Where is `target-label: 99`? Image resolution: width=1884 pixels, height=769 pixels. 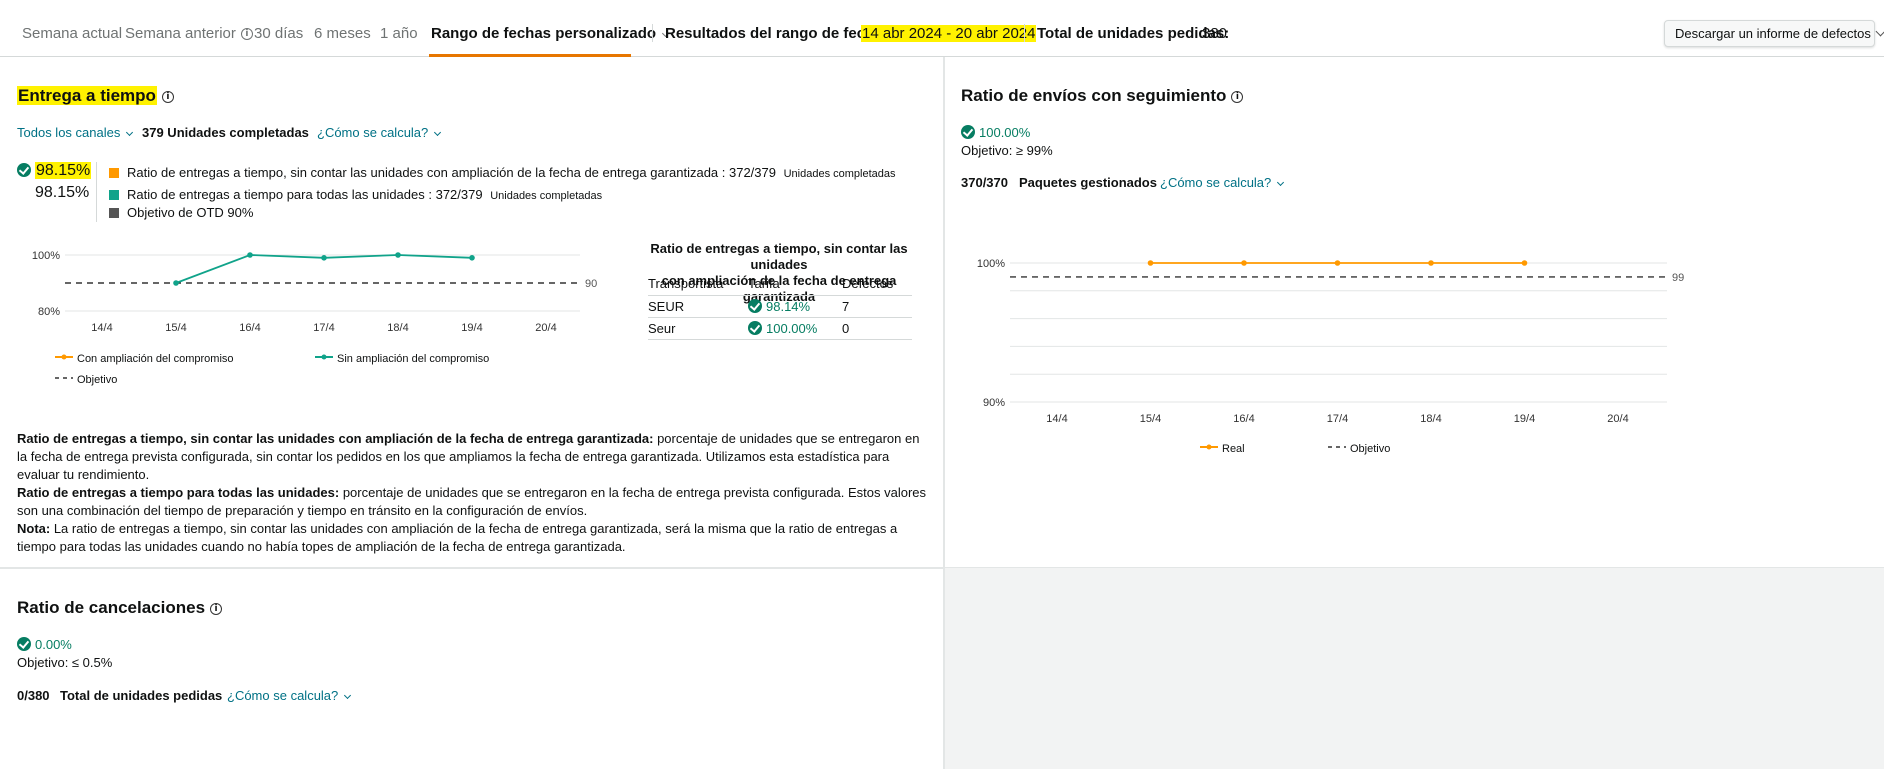
target-label: 99 is located at coordinates (1678, 278).